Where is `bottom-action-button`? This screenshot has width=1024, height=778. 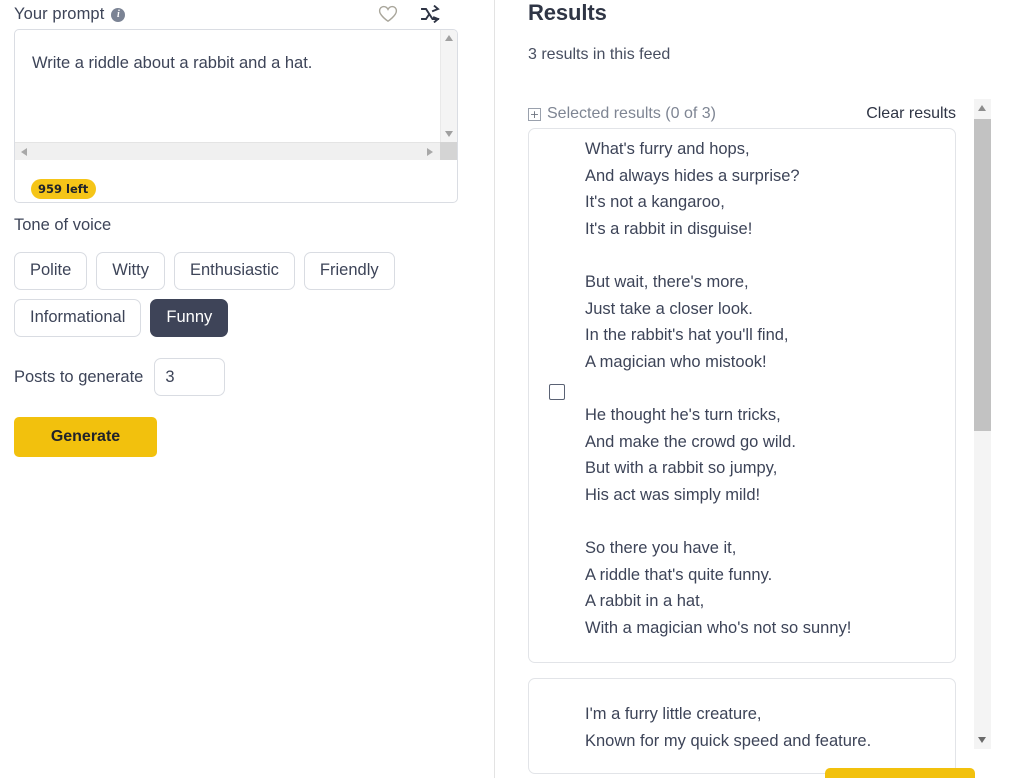
bottom-action-button is located at coordinates (900, 773).